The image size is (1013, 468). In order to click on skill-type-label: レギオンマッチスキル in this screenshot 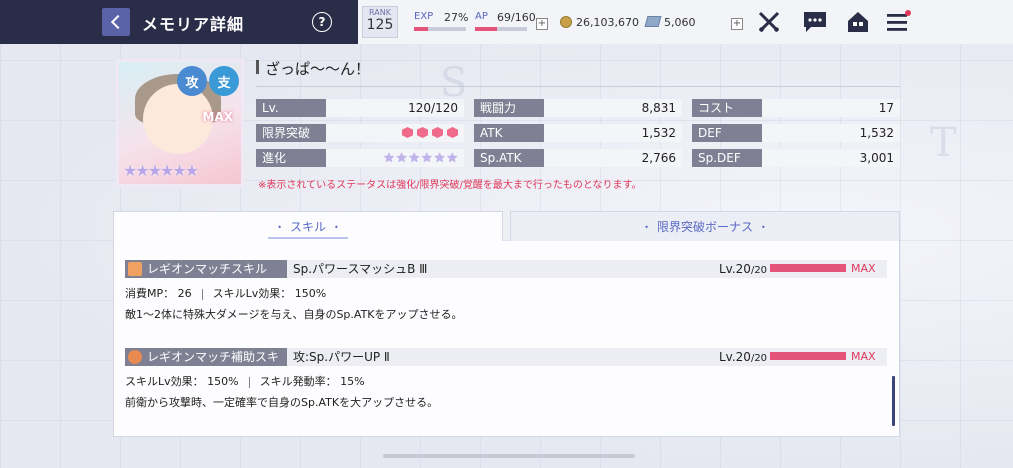, I will do `click(206, 269)`.